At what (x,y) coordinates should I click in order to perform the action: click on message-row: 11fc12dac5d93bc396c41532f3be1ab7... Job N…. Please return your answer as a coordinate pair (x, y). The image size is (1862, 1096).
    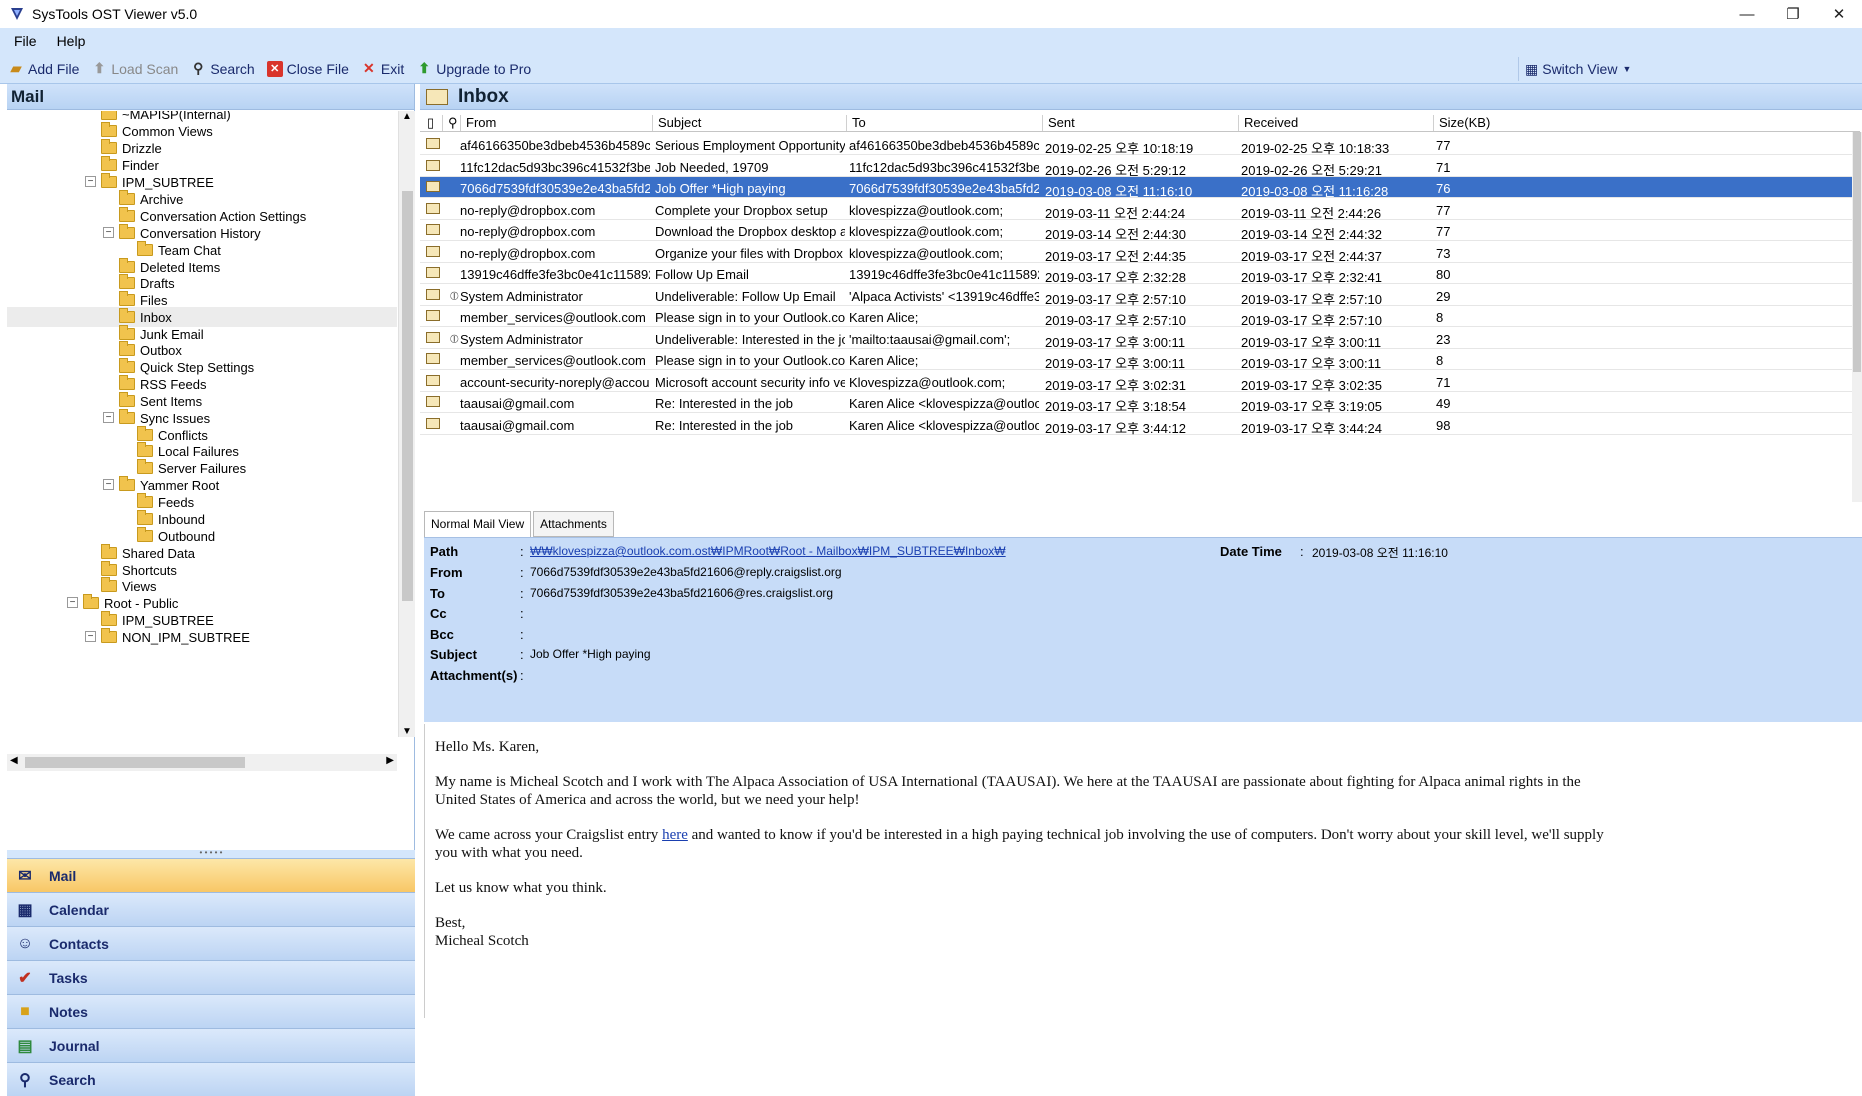
    Looking at the image, I should click on (1136, 167).